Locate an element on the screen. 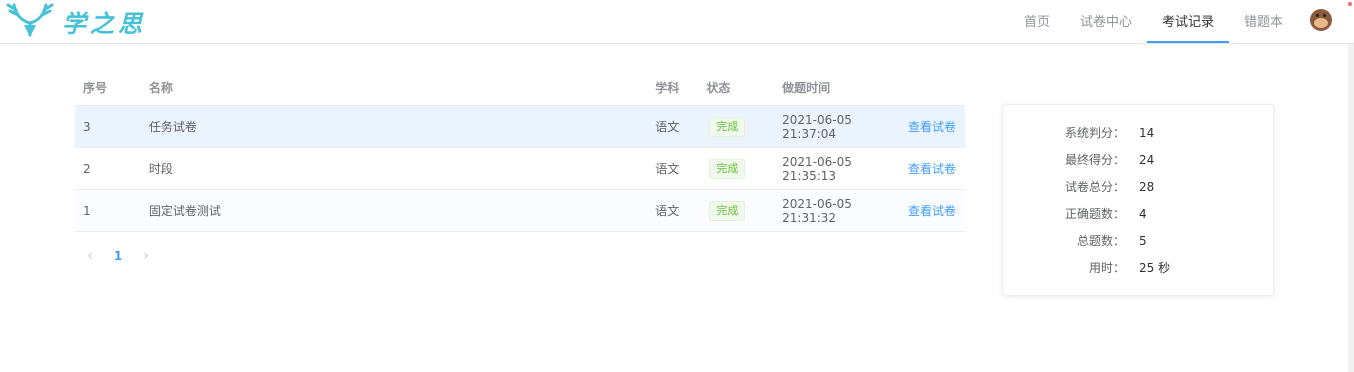 The width and height of the screenshot is (1354, 372). main-nav: 首页 试卷中心 考试记录 错题本 is located at coordinates (1181, 21).